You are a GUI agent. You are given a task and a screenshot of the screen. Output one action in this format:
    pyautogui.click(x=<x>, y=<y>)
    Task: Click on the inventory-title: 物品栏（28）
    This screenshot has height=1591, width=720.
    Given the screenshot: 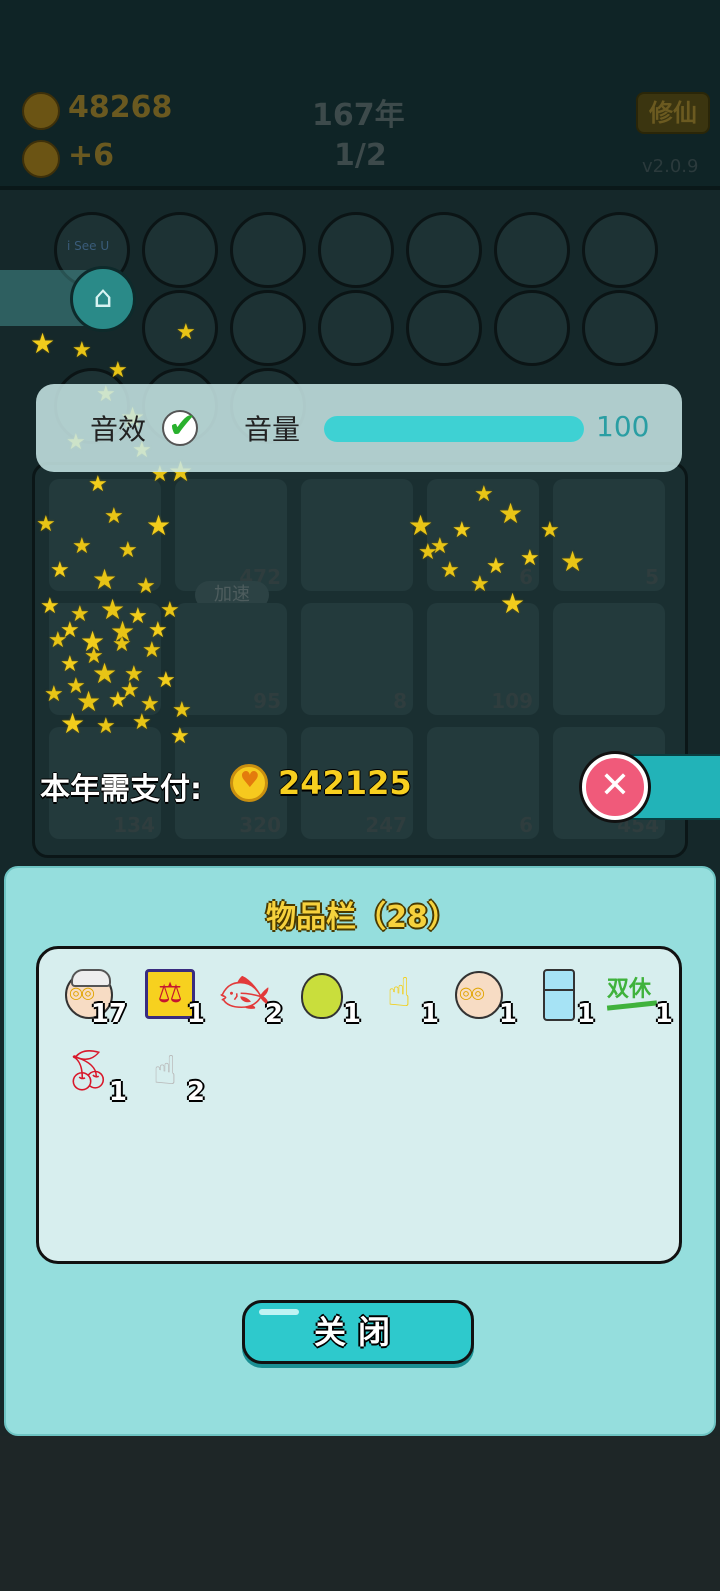 What is the action you would take?
    pyautogui.click(x=362, y=917)
    